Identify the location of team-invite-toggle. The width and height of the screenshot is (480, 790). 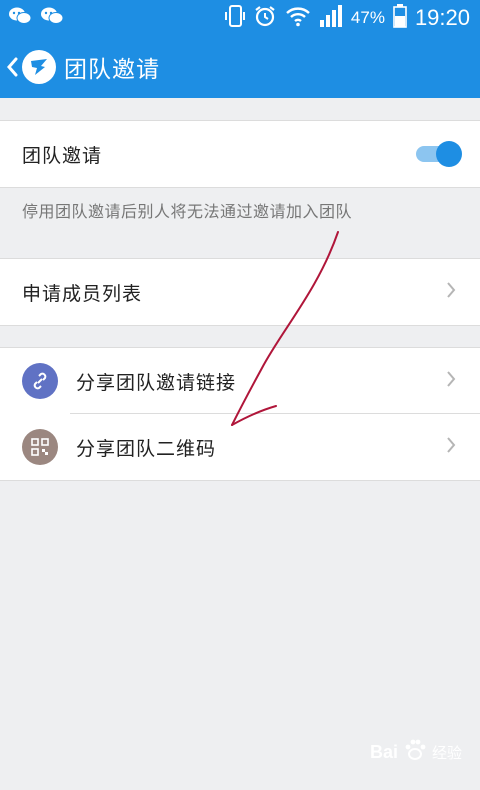
(439, 154).